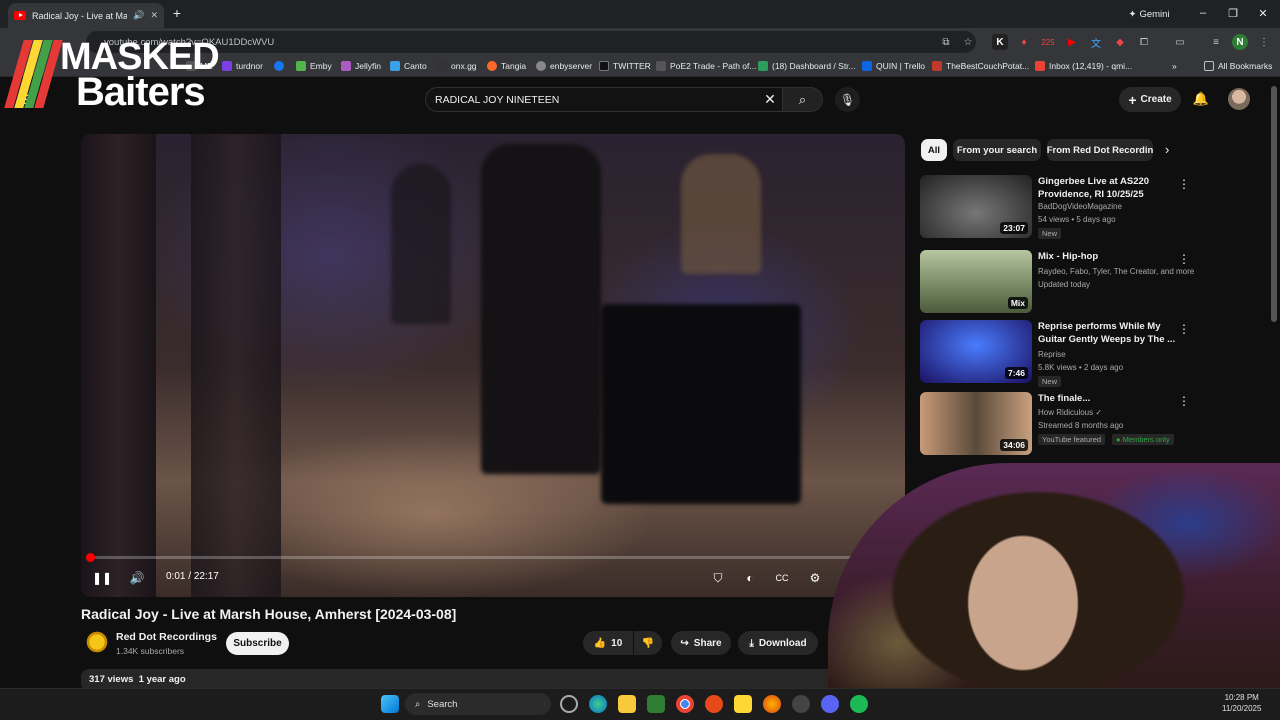  What do you see at coordinates (701, 643) in the screenshot?
I see `share-button: ↪ Share` at bounding box center [701, 643].